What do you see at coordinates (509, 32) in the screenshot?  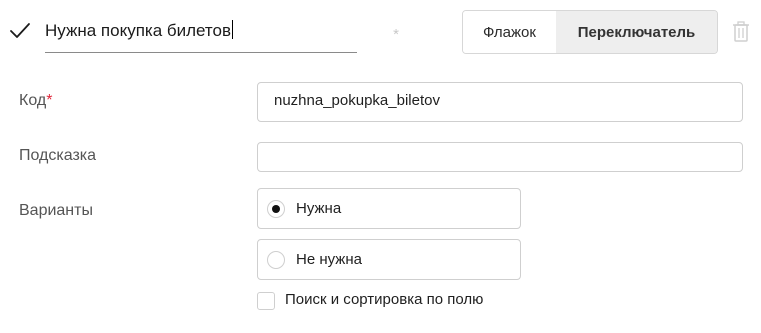 I see `type-option-checkbox: Флажок` at bounding box center [509, 32].